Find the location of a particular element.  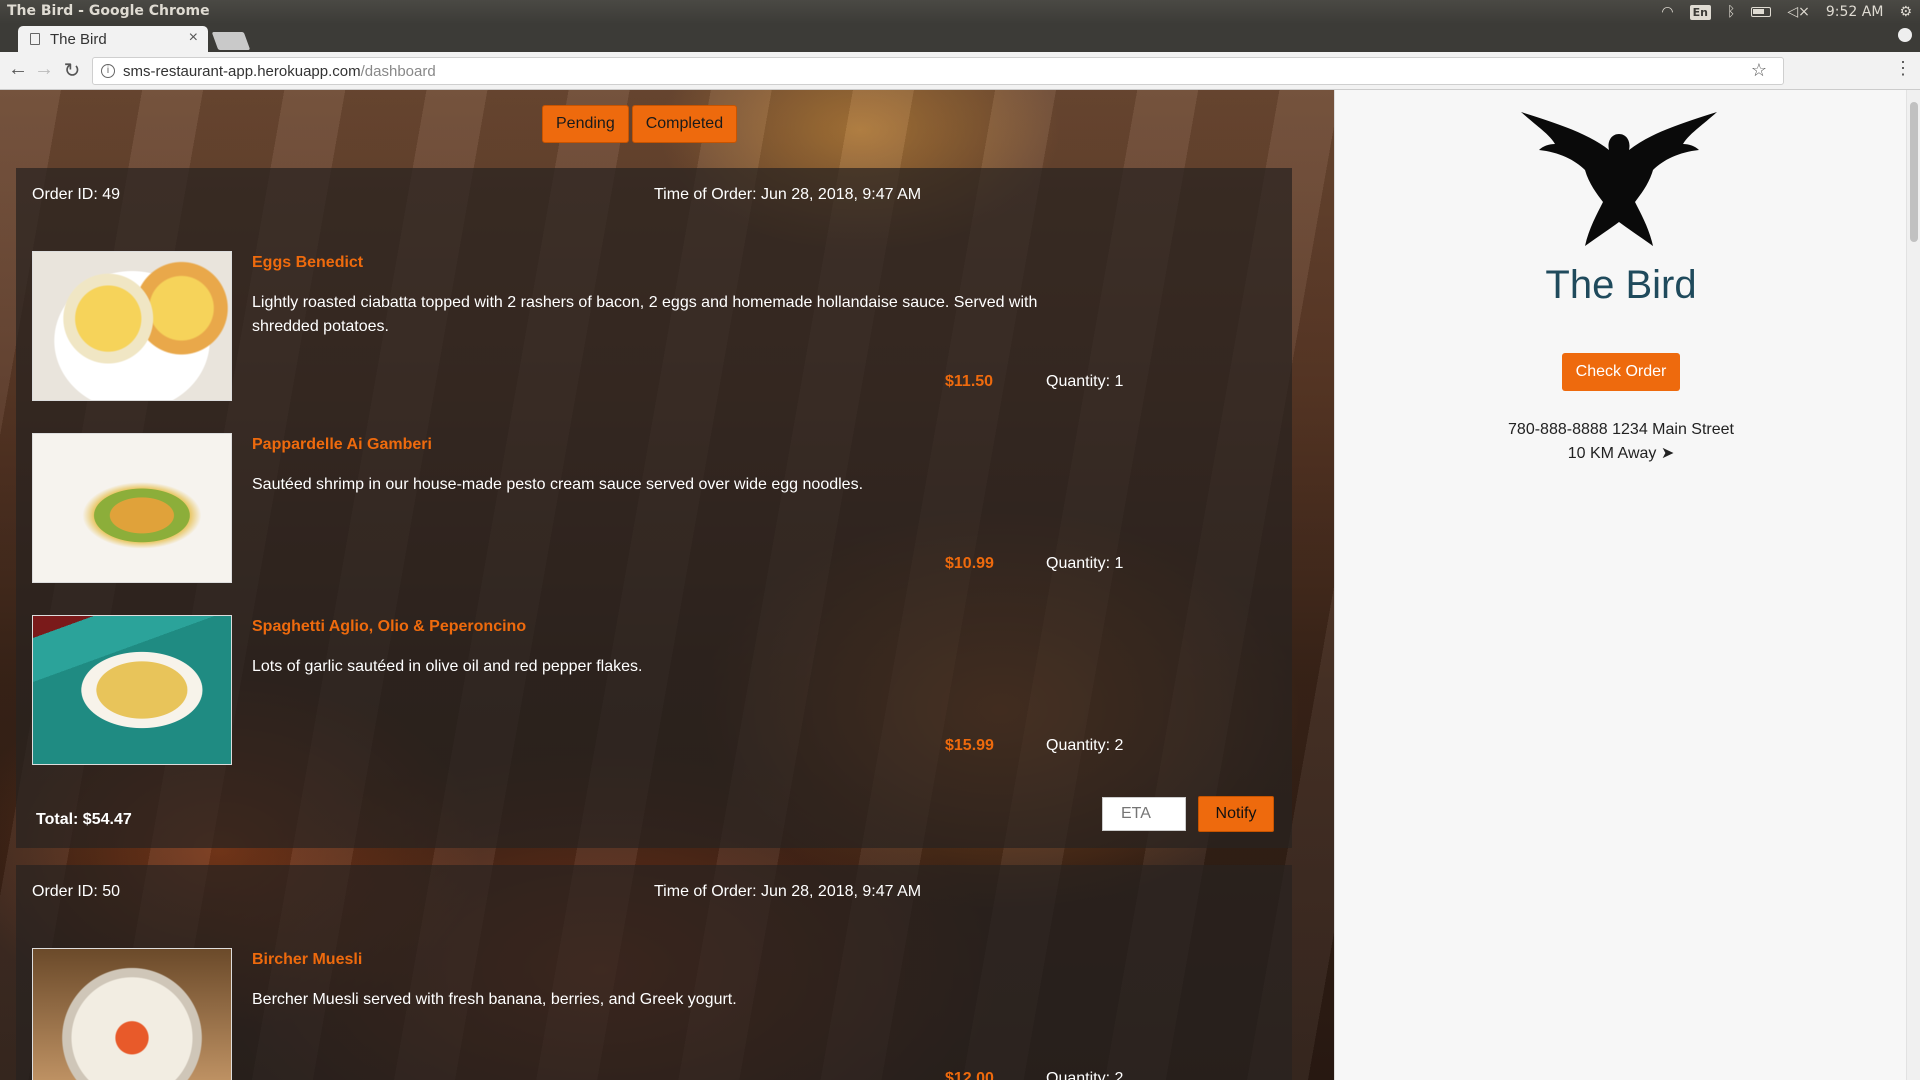

item-name: Eggs Benedict is located at coordinates (308, 262).